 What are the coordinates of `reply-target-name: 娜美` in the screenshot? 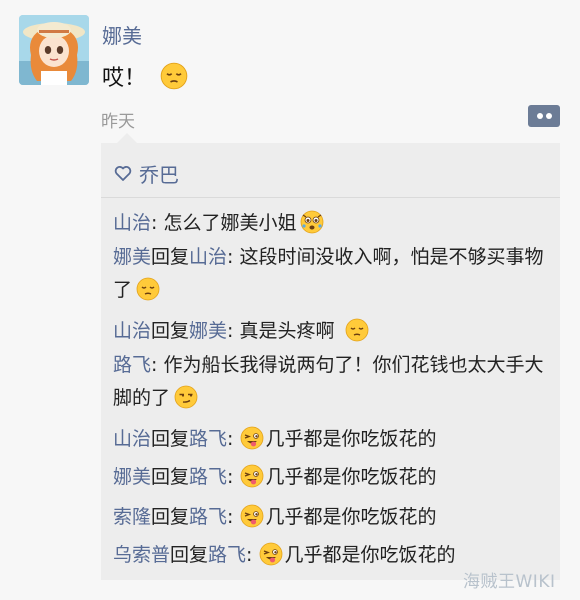 It's located at (208, 331).